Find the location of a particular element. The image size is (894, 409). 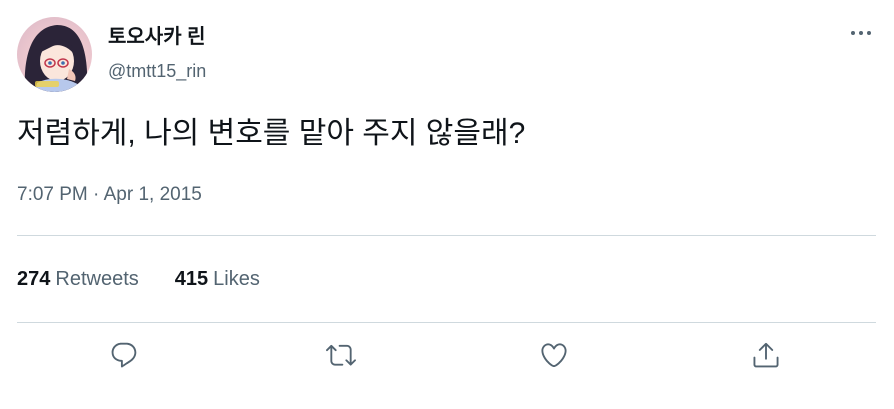

retweets-stat: 274 Retweets is located at coordinates (78, 279).